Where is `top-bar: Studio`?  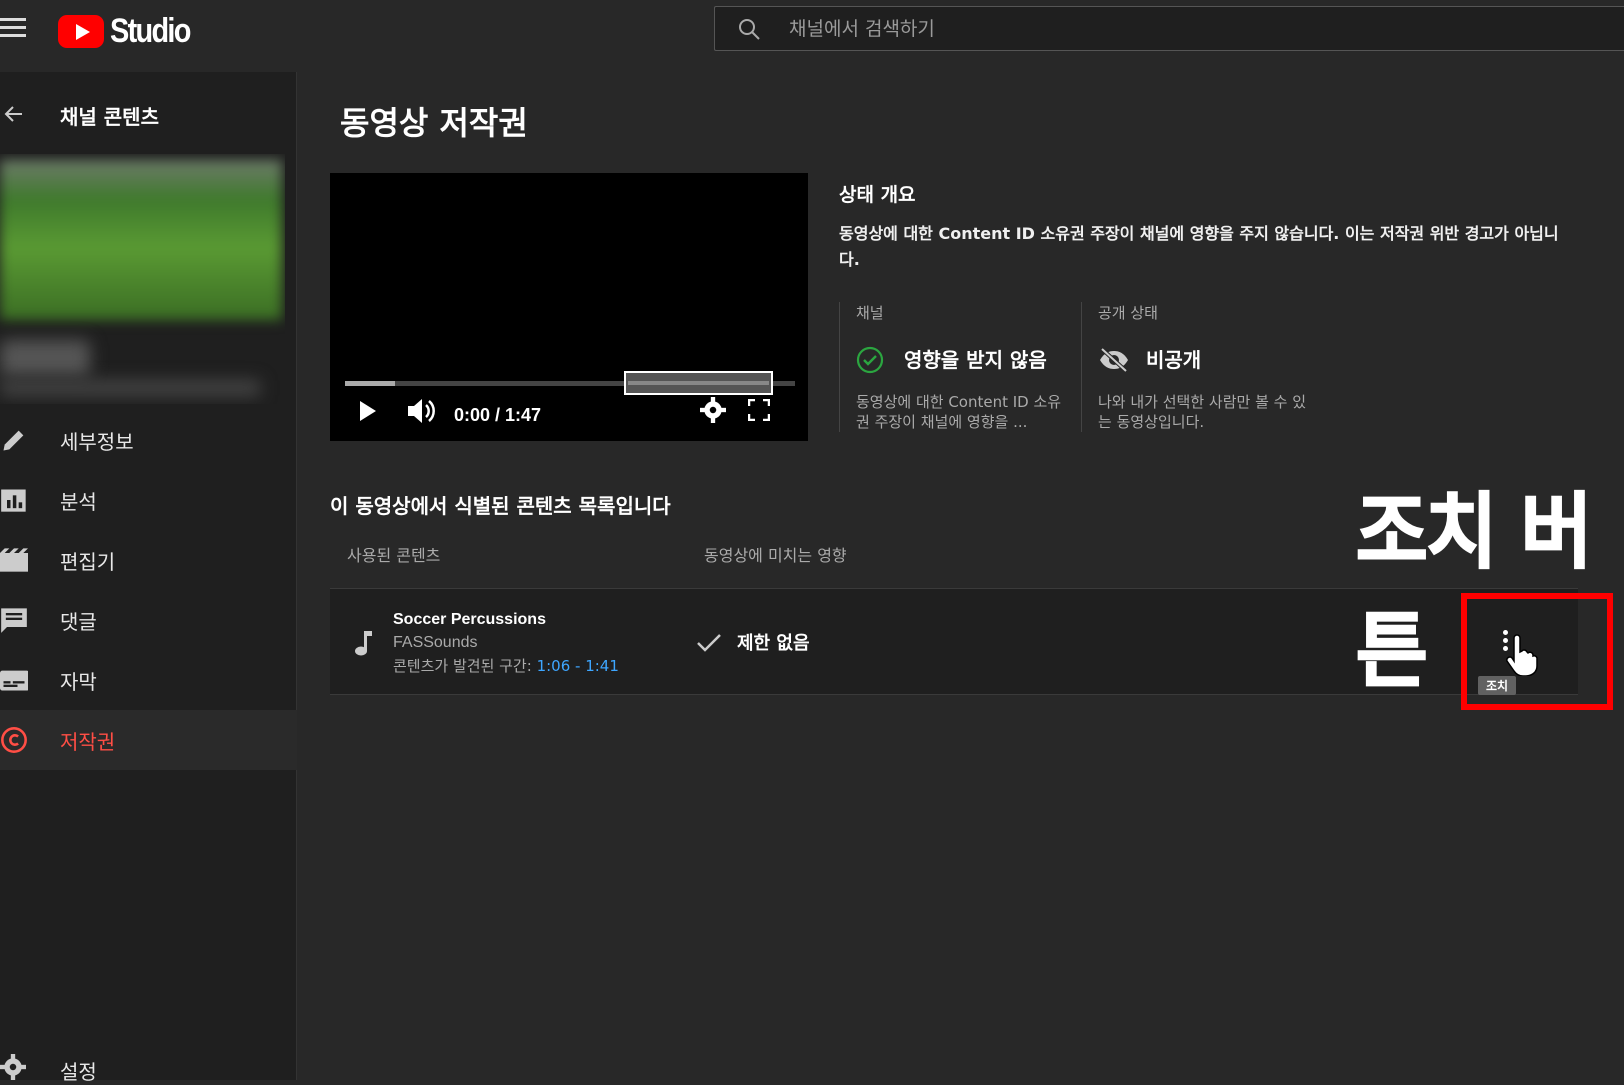
top-bar: Studio is located at coordinates (812, 36).